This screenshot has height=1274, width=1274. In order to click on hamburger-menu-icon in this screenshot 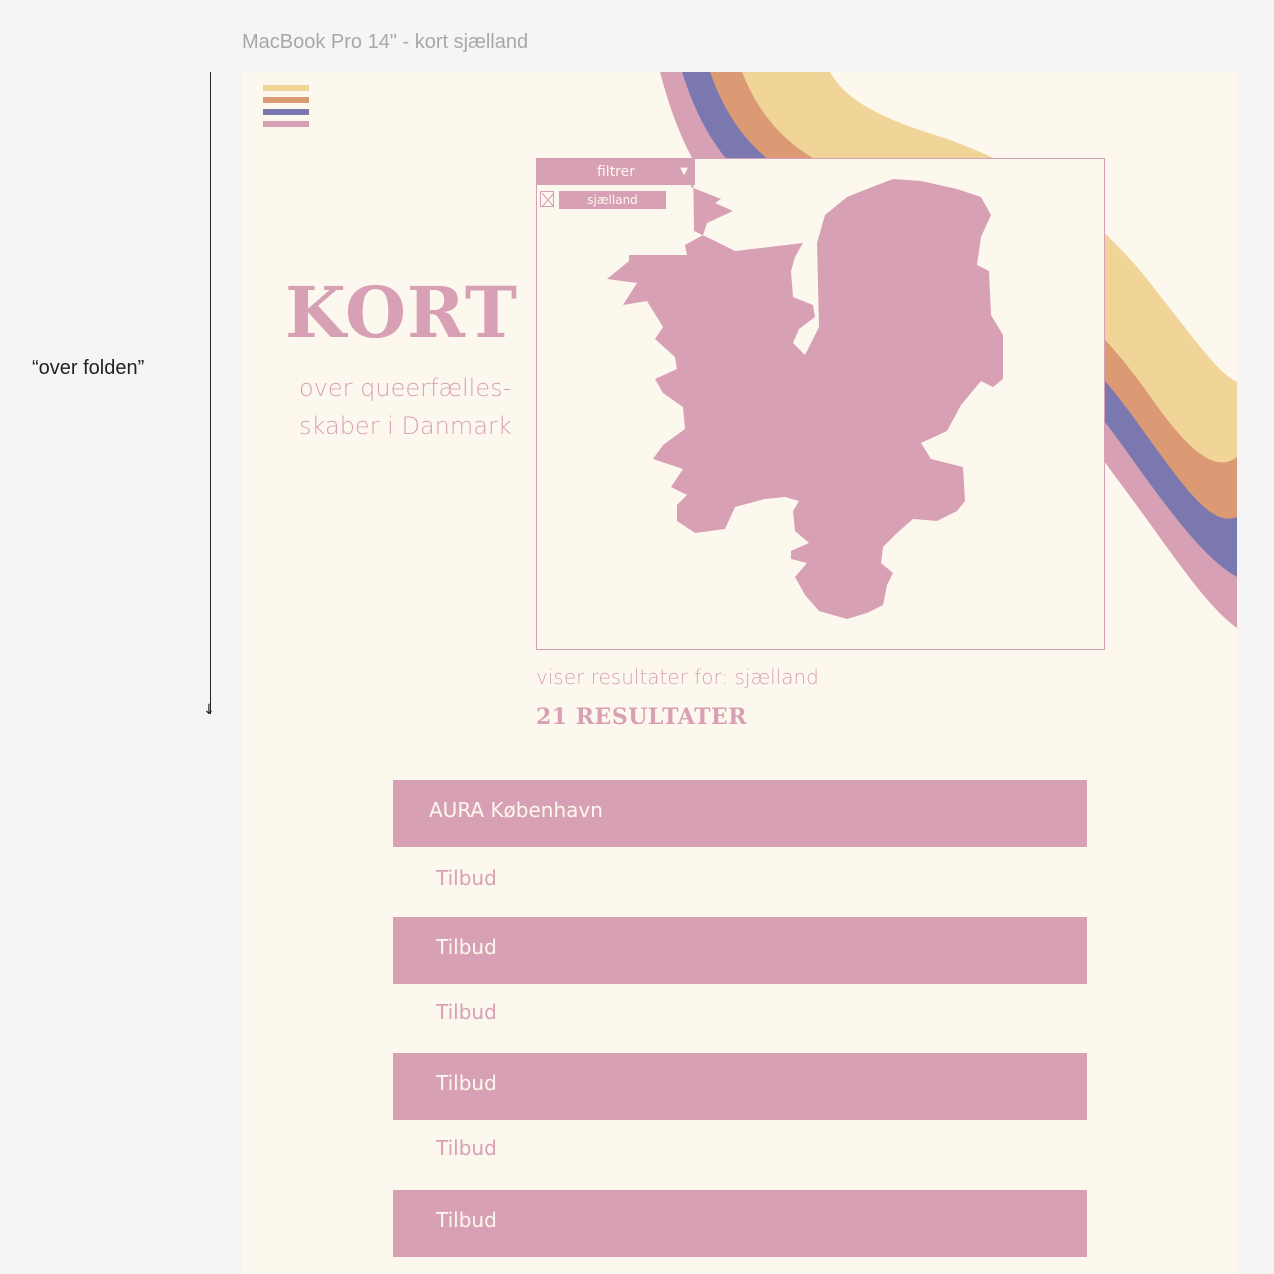, I will do `click(286, 107)`.